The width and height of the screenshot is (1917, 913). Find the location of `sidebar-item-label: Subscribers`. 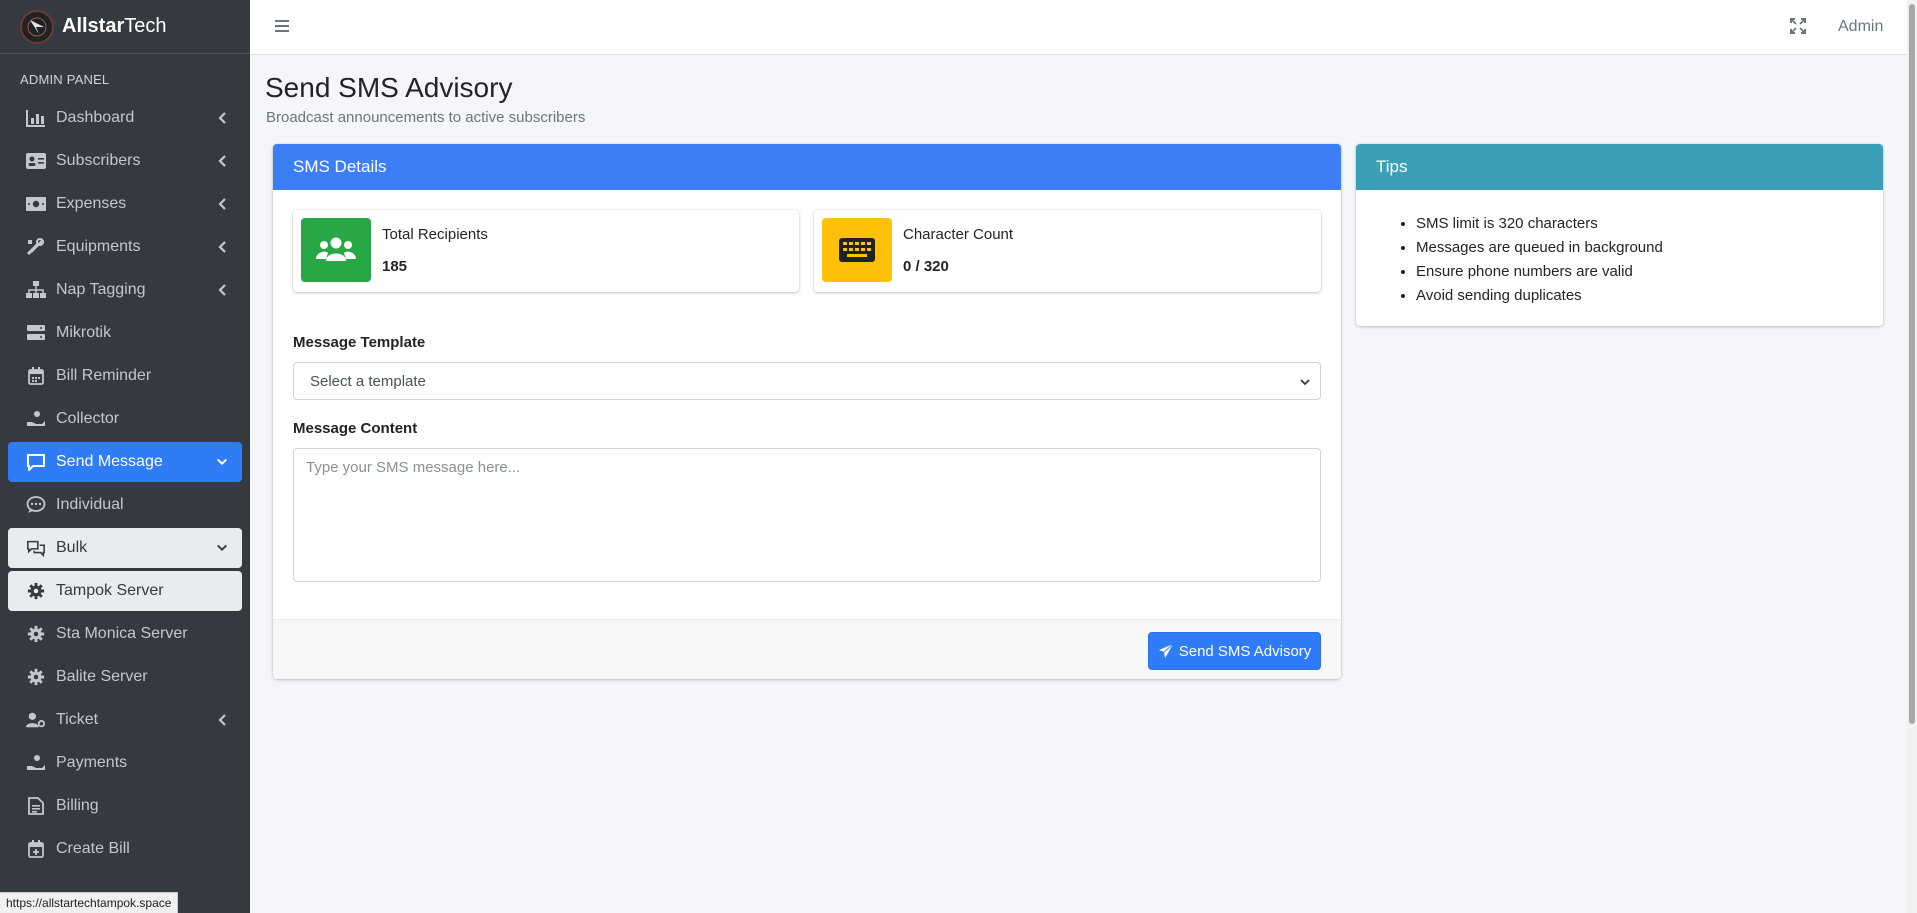

sidebar-item-label: Subscribers is located at coordinates (98, 160).